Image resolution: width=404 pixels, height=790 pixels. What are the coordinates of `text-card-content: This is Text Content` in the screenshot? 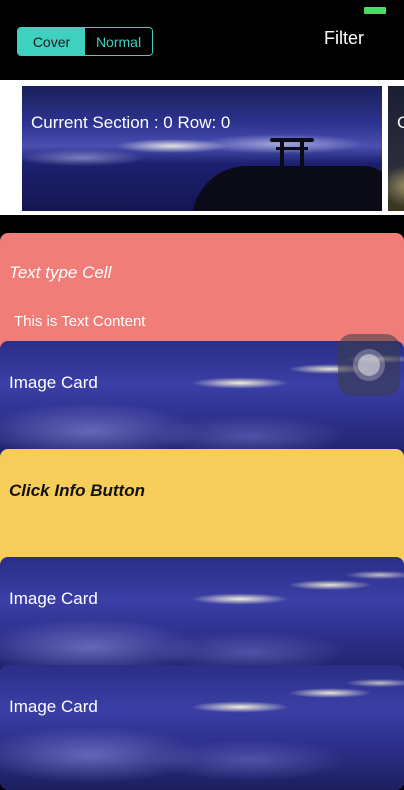 It's located at (80, 321).